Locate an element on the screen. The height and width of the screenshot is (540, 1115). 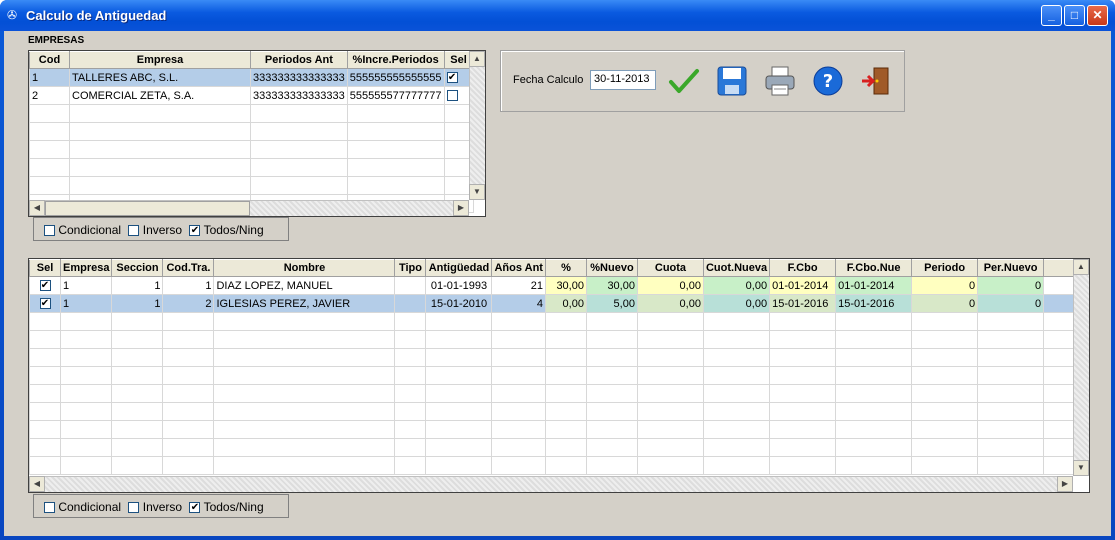
col-f-cbo: F.Cbo is located at coordinates (803, 268).